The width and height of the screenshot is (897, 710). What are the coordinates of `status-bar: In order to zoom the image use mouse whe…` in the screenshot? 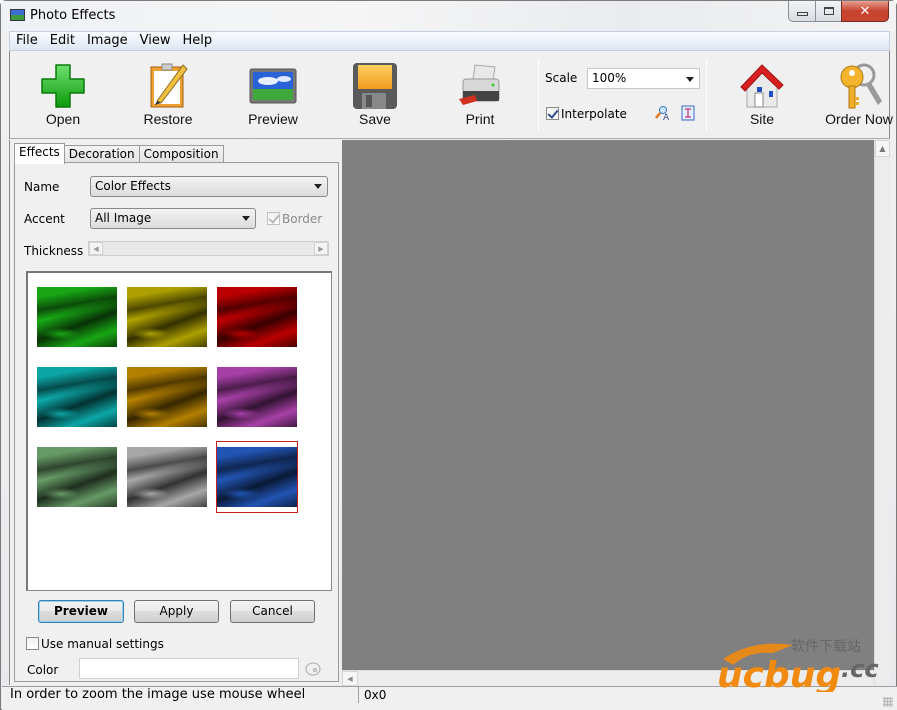 It's located at (449, 698).